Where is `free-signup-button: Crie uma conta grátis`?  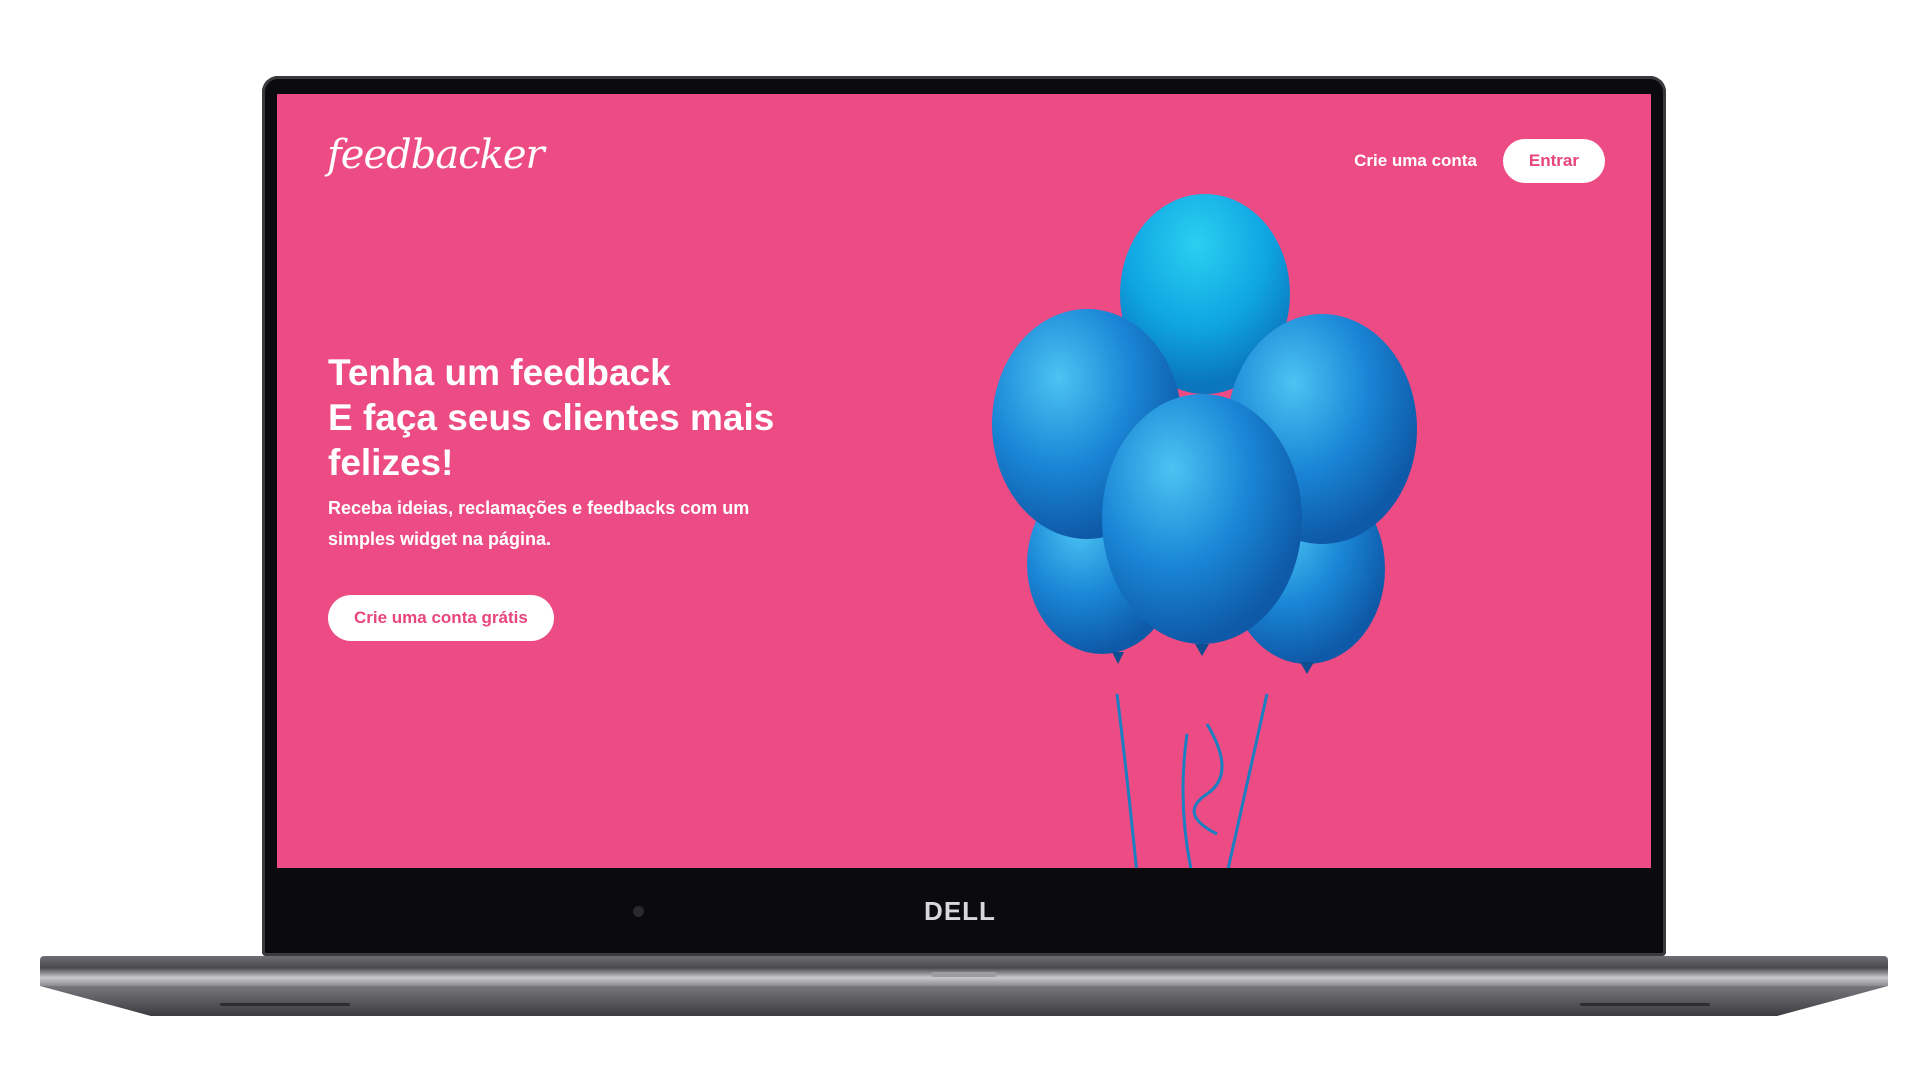
free-signup-button: Crie uma conta grátis is located at coordinates (441, 618).